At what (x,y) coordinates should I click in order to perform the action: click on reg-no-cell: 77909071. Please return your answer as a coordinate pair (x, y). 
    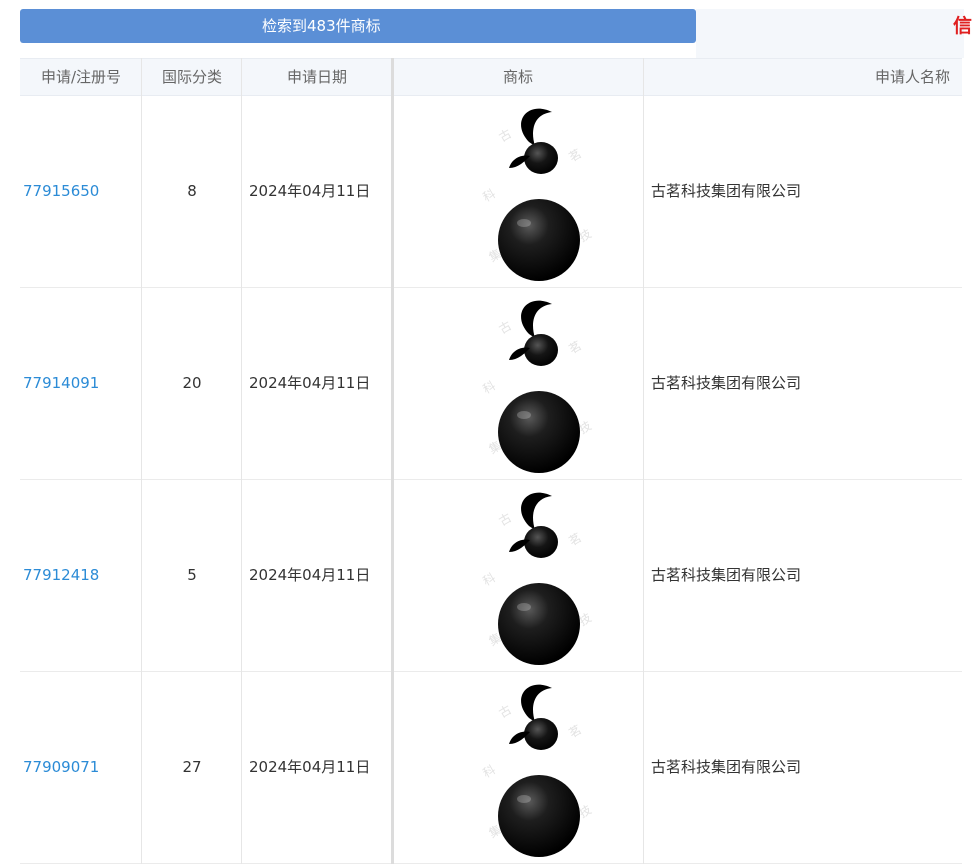
    Looking at the image, I should click on (81, 767).